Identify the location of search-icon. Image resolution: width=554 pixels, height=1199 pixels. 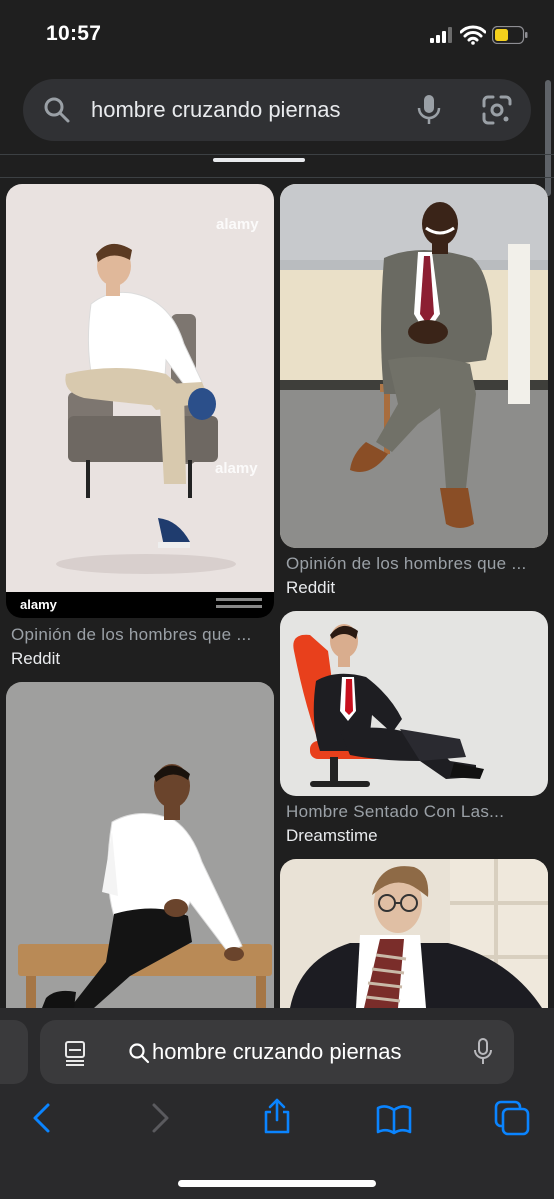
(57, 110).